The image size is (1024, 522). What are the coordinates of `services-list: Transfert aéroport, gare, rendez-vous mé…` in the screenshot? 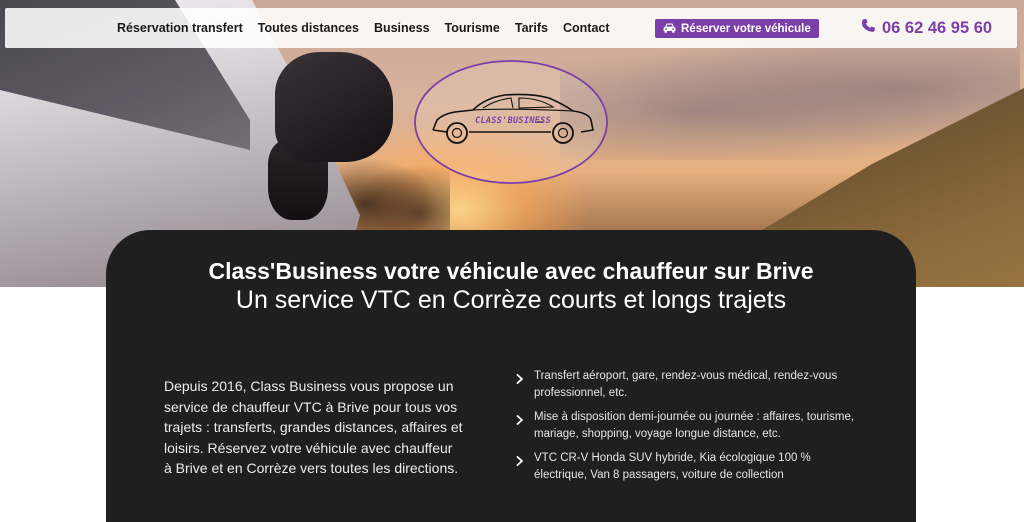 It's located at (686, 429).